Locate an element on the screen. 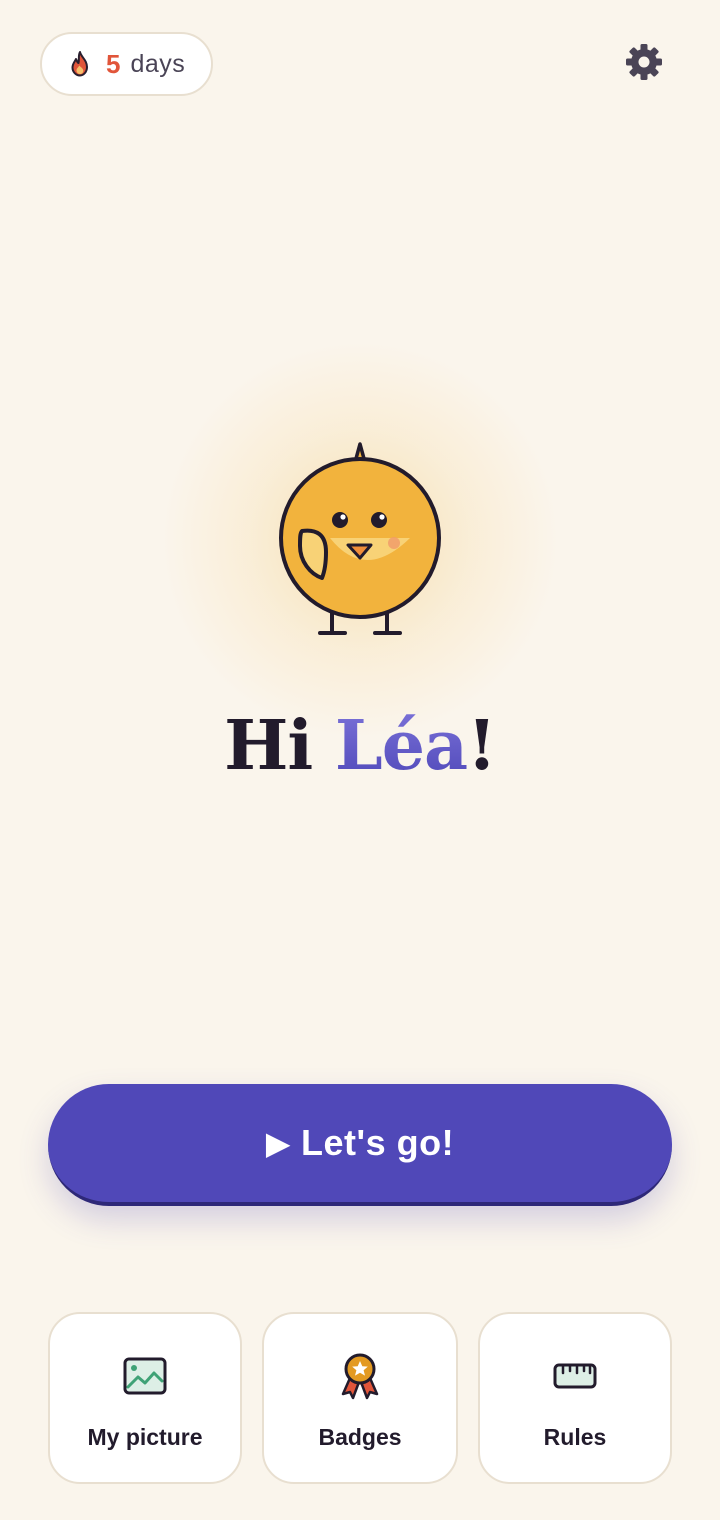 This screenshot has height=1520, width=720. lets-go-label: Let's go! is located at coordinates (378, 1142).